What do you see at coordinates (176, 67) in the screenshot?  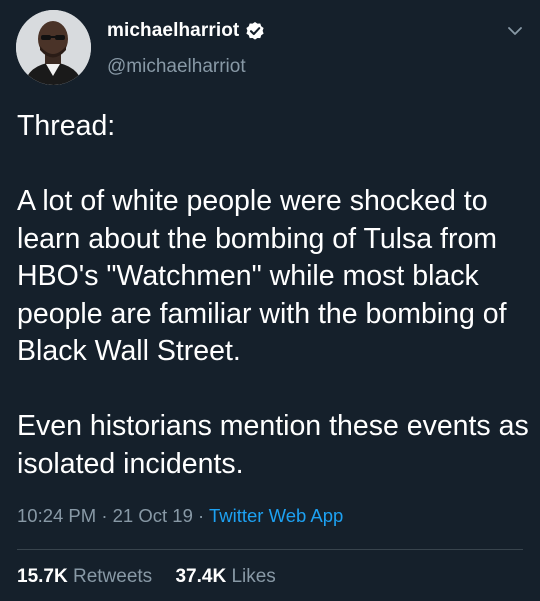 I see `username-handle: @michaelharriot` at bounding box center [176, 67].